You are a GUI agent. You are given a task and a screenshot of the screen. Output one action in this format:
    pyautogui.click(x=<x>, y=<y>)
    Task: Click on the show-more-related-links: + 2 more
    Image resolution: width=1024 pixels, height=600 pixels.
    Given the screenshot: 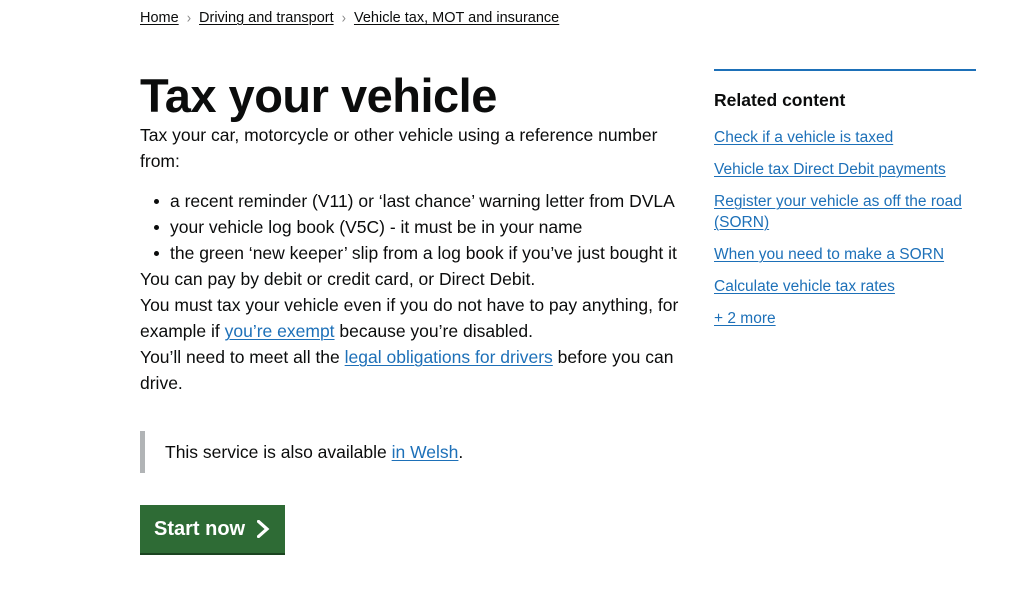 What is the action you would take?
    pyautogui.click(x=745, y=318)
    